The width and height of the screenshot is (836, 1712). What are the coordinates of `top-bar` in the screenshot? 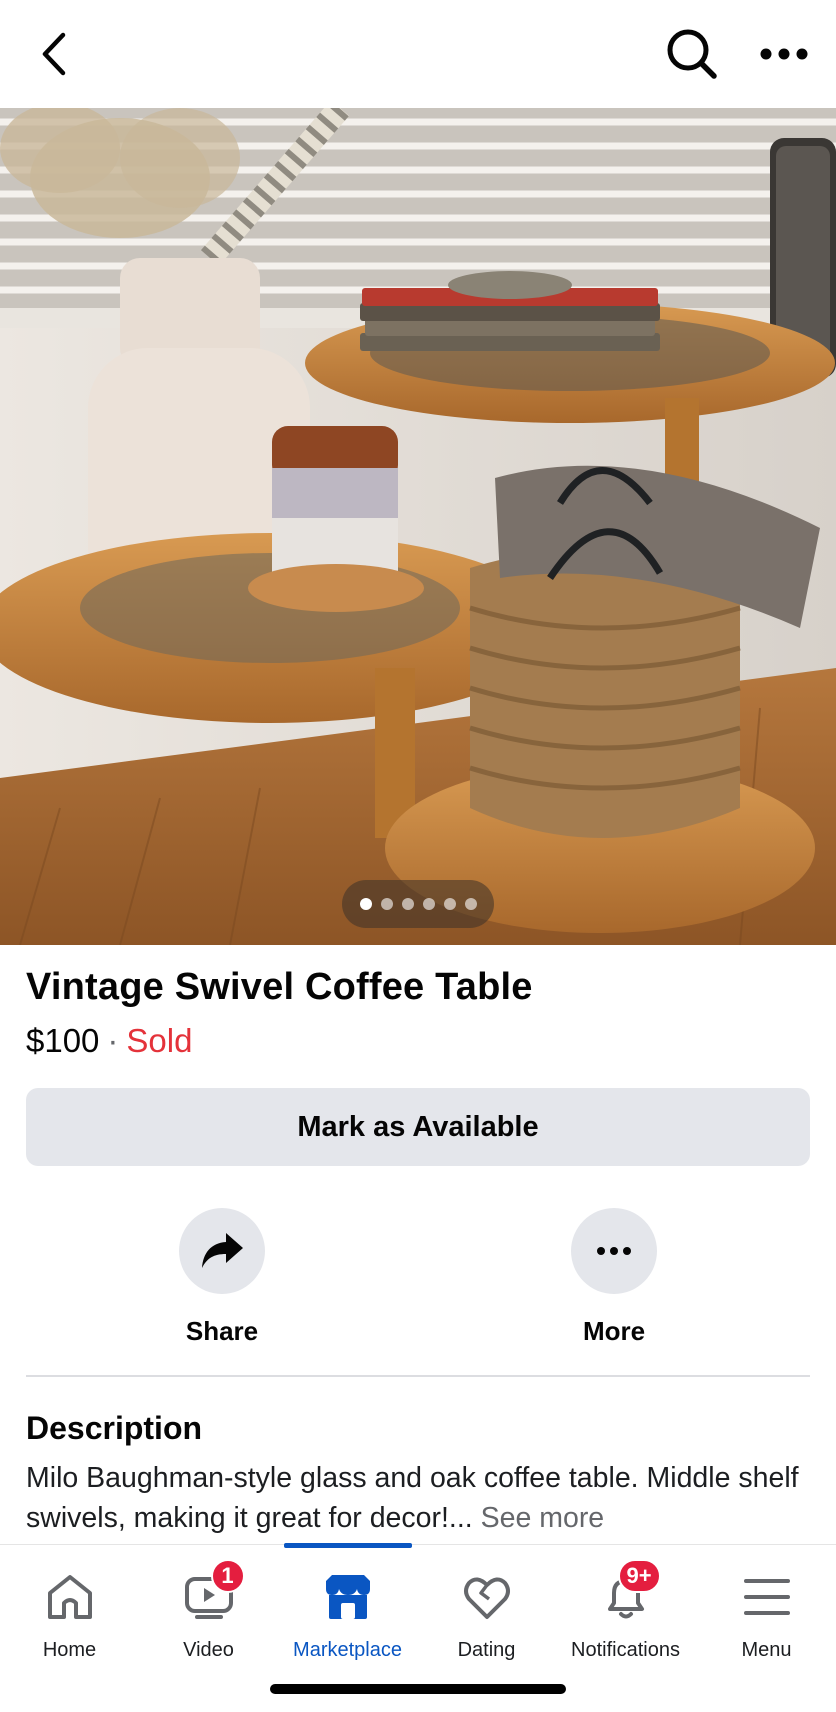 It's located at (418, 54).